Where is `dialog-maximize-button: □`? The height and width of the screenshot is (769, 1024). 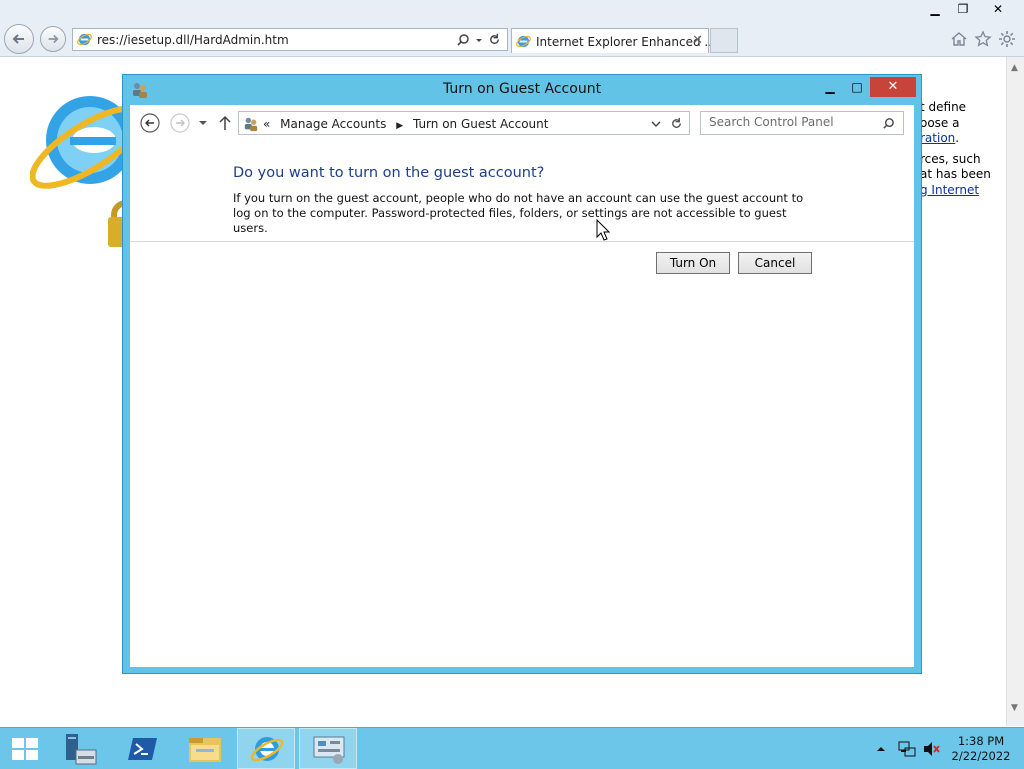
dialog-maximize-button: □ is located at coordinates (857, 87).